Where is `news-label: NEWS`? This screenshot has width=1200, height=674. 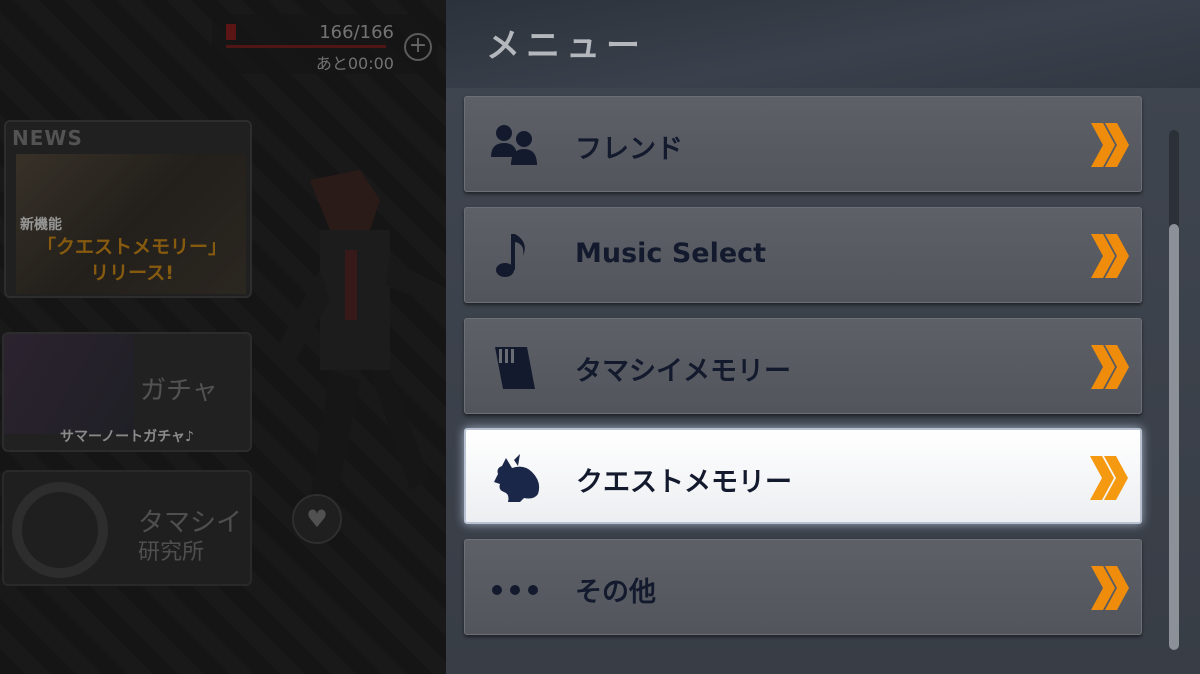
news-label: NEWS is located at coordinates (47, 138).